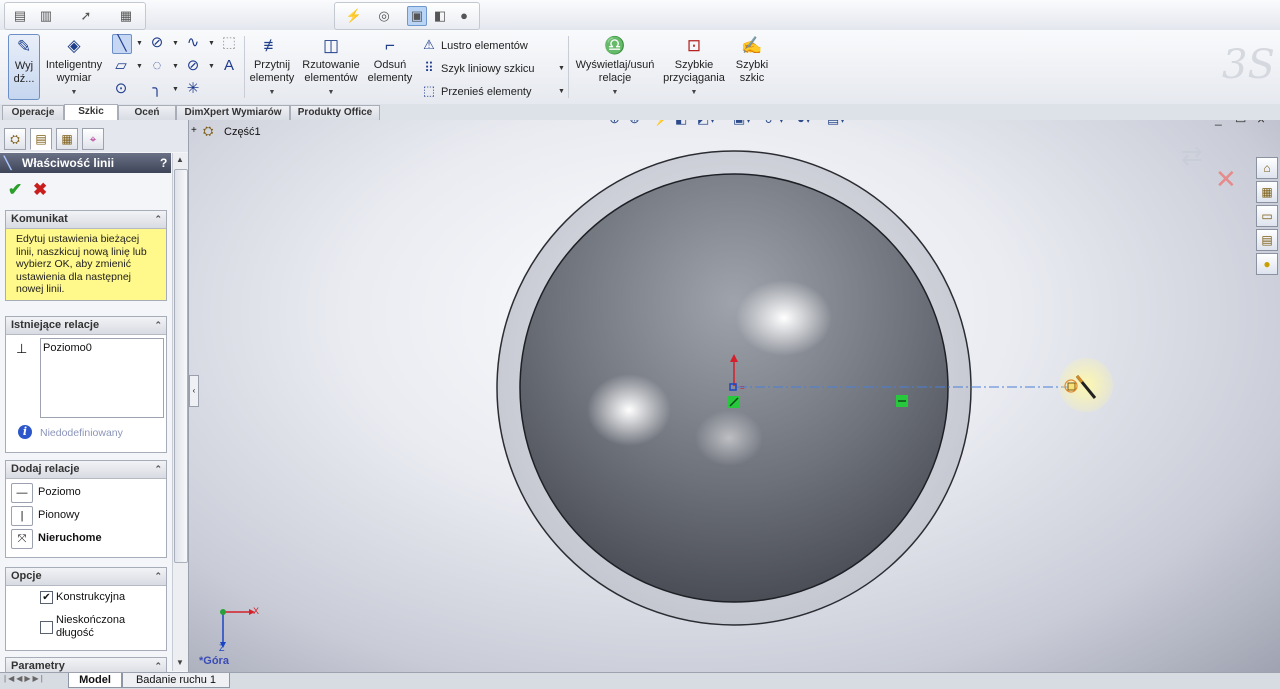 The width and height of the screenshot is (1280, 689). What do you see at coordinates (157, 89) in the screenshot?
I see `fillet-tool-icon: ╮` at bounding box center [157, 89].